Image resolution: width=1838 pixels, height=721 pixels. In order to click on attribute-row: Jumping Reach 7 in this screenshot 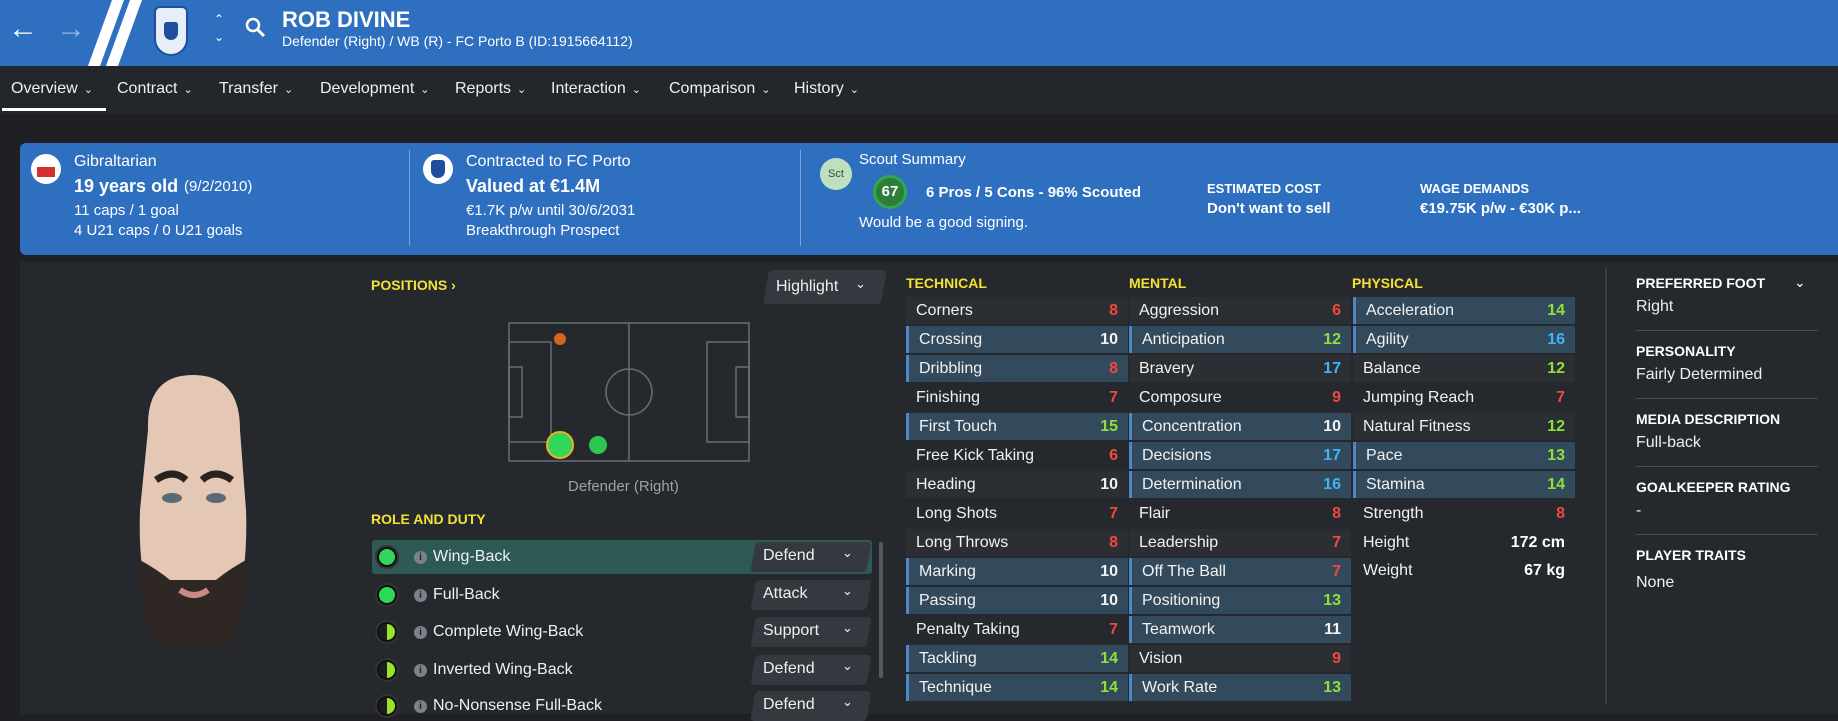, I will do `click(1464, 397)`.